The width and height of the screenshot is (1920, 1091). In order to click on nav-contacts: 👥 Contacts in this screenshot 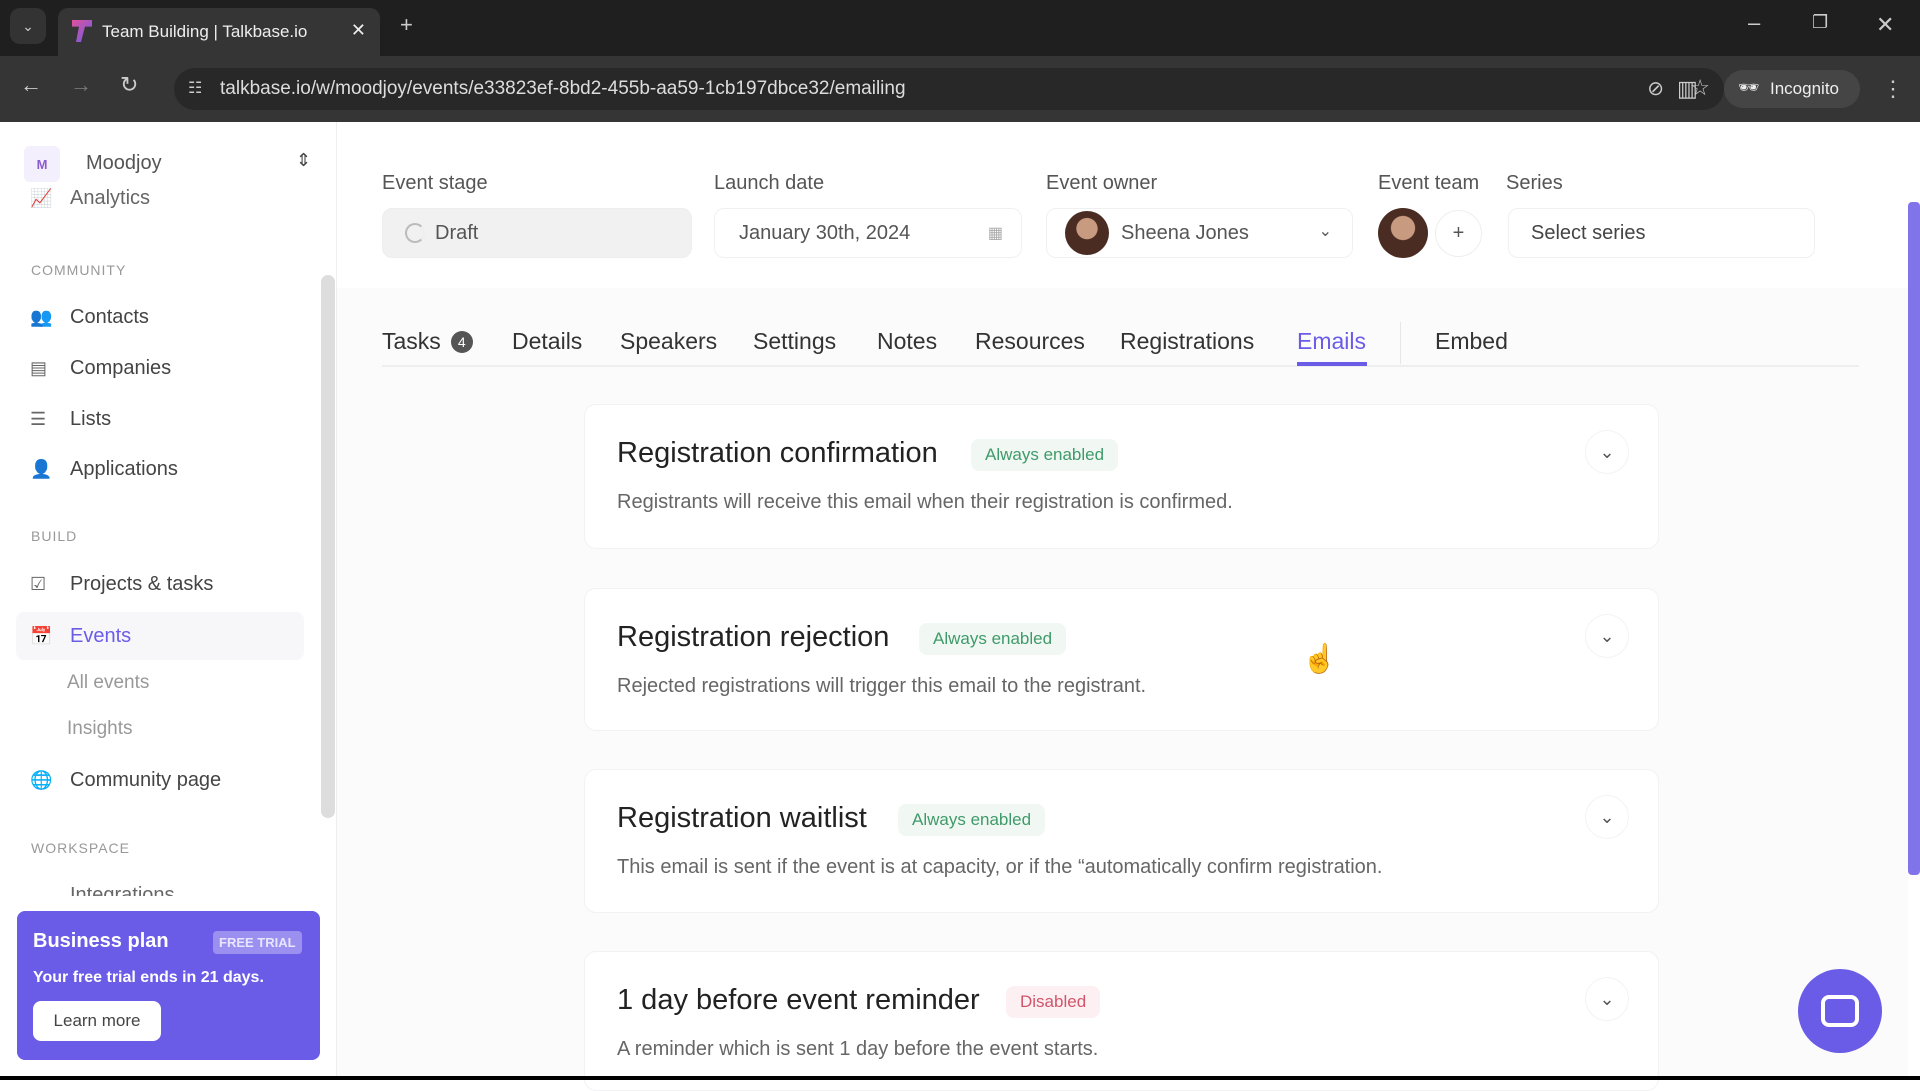, I will do `click(89, 317)`.